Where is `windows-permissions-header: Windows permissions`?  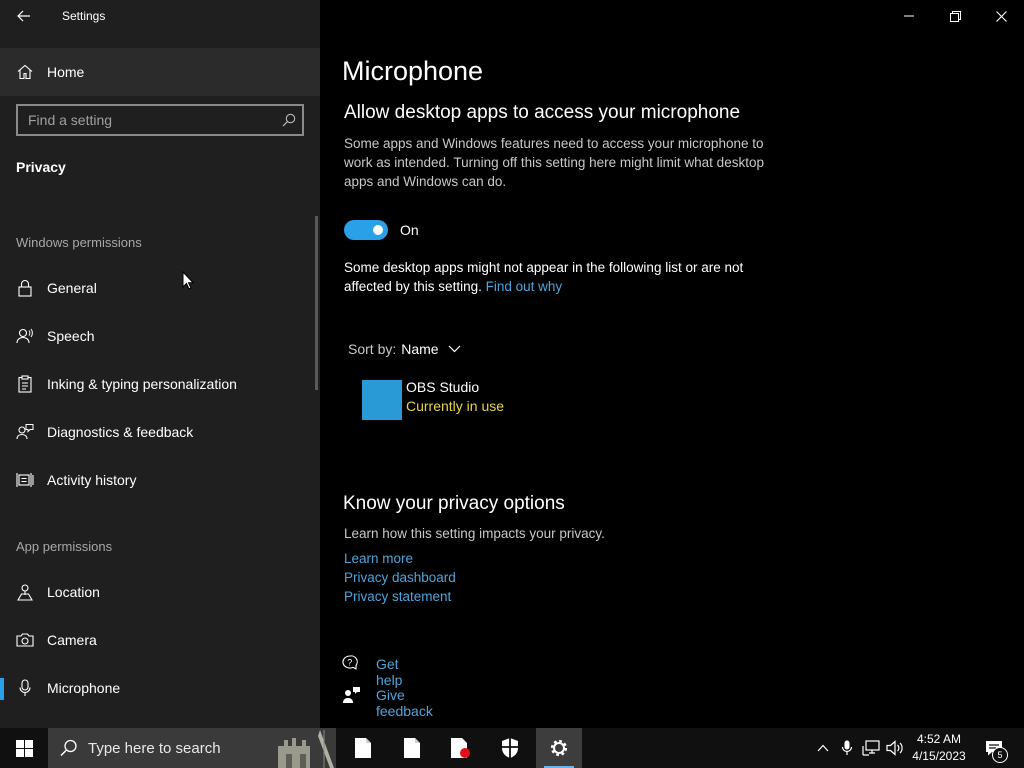 windows-permissions-header: Windows permissions is located at coordinates (79, 242).